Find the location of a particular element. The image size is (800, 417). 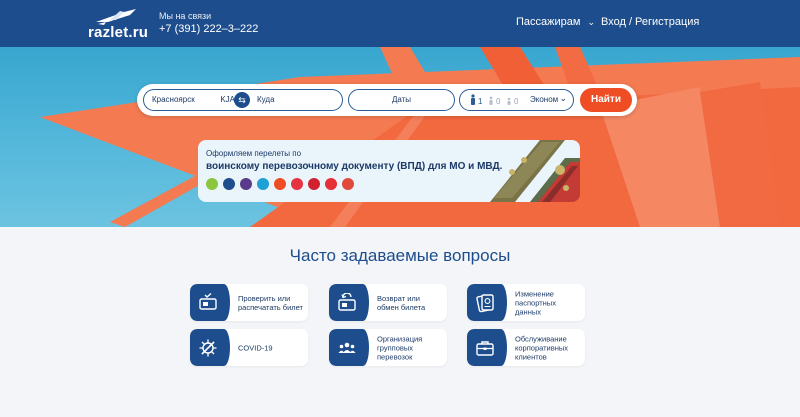

infant-icon is located at coordinates (509, 101).